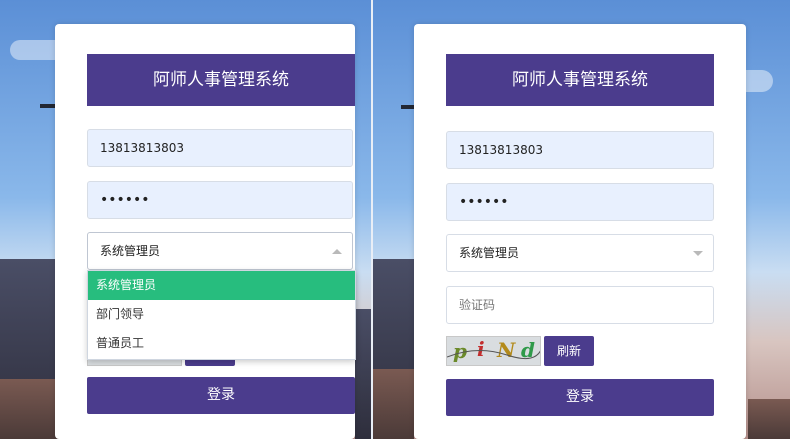 Image resolution: width=790 pixels, height=439 pixels. I want to click on caret-up-icon, so click(337, 251).